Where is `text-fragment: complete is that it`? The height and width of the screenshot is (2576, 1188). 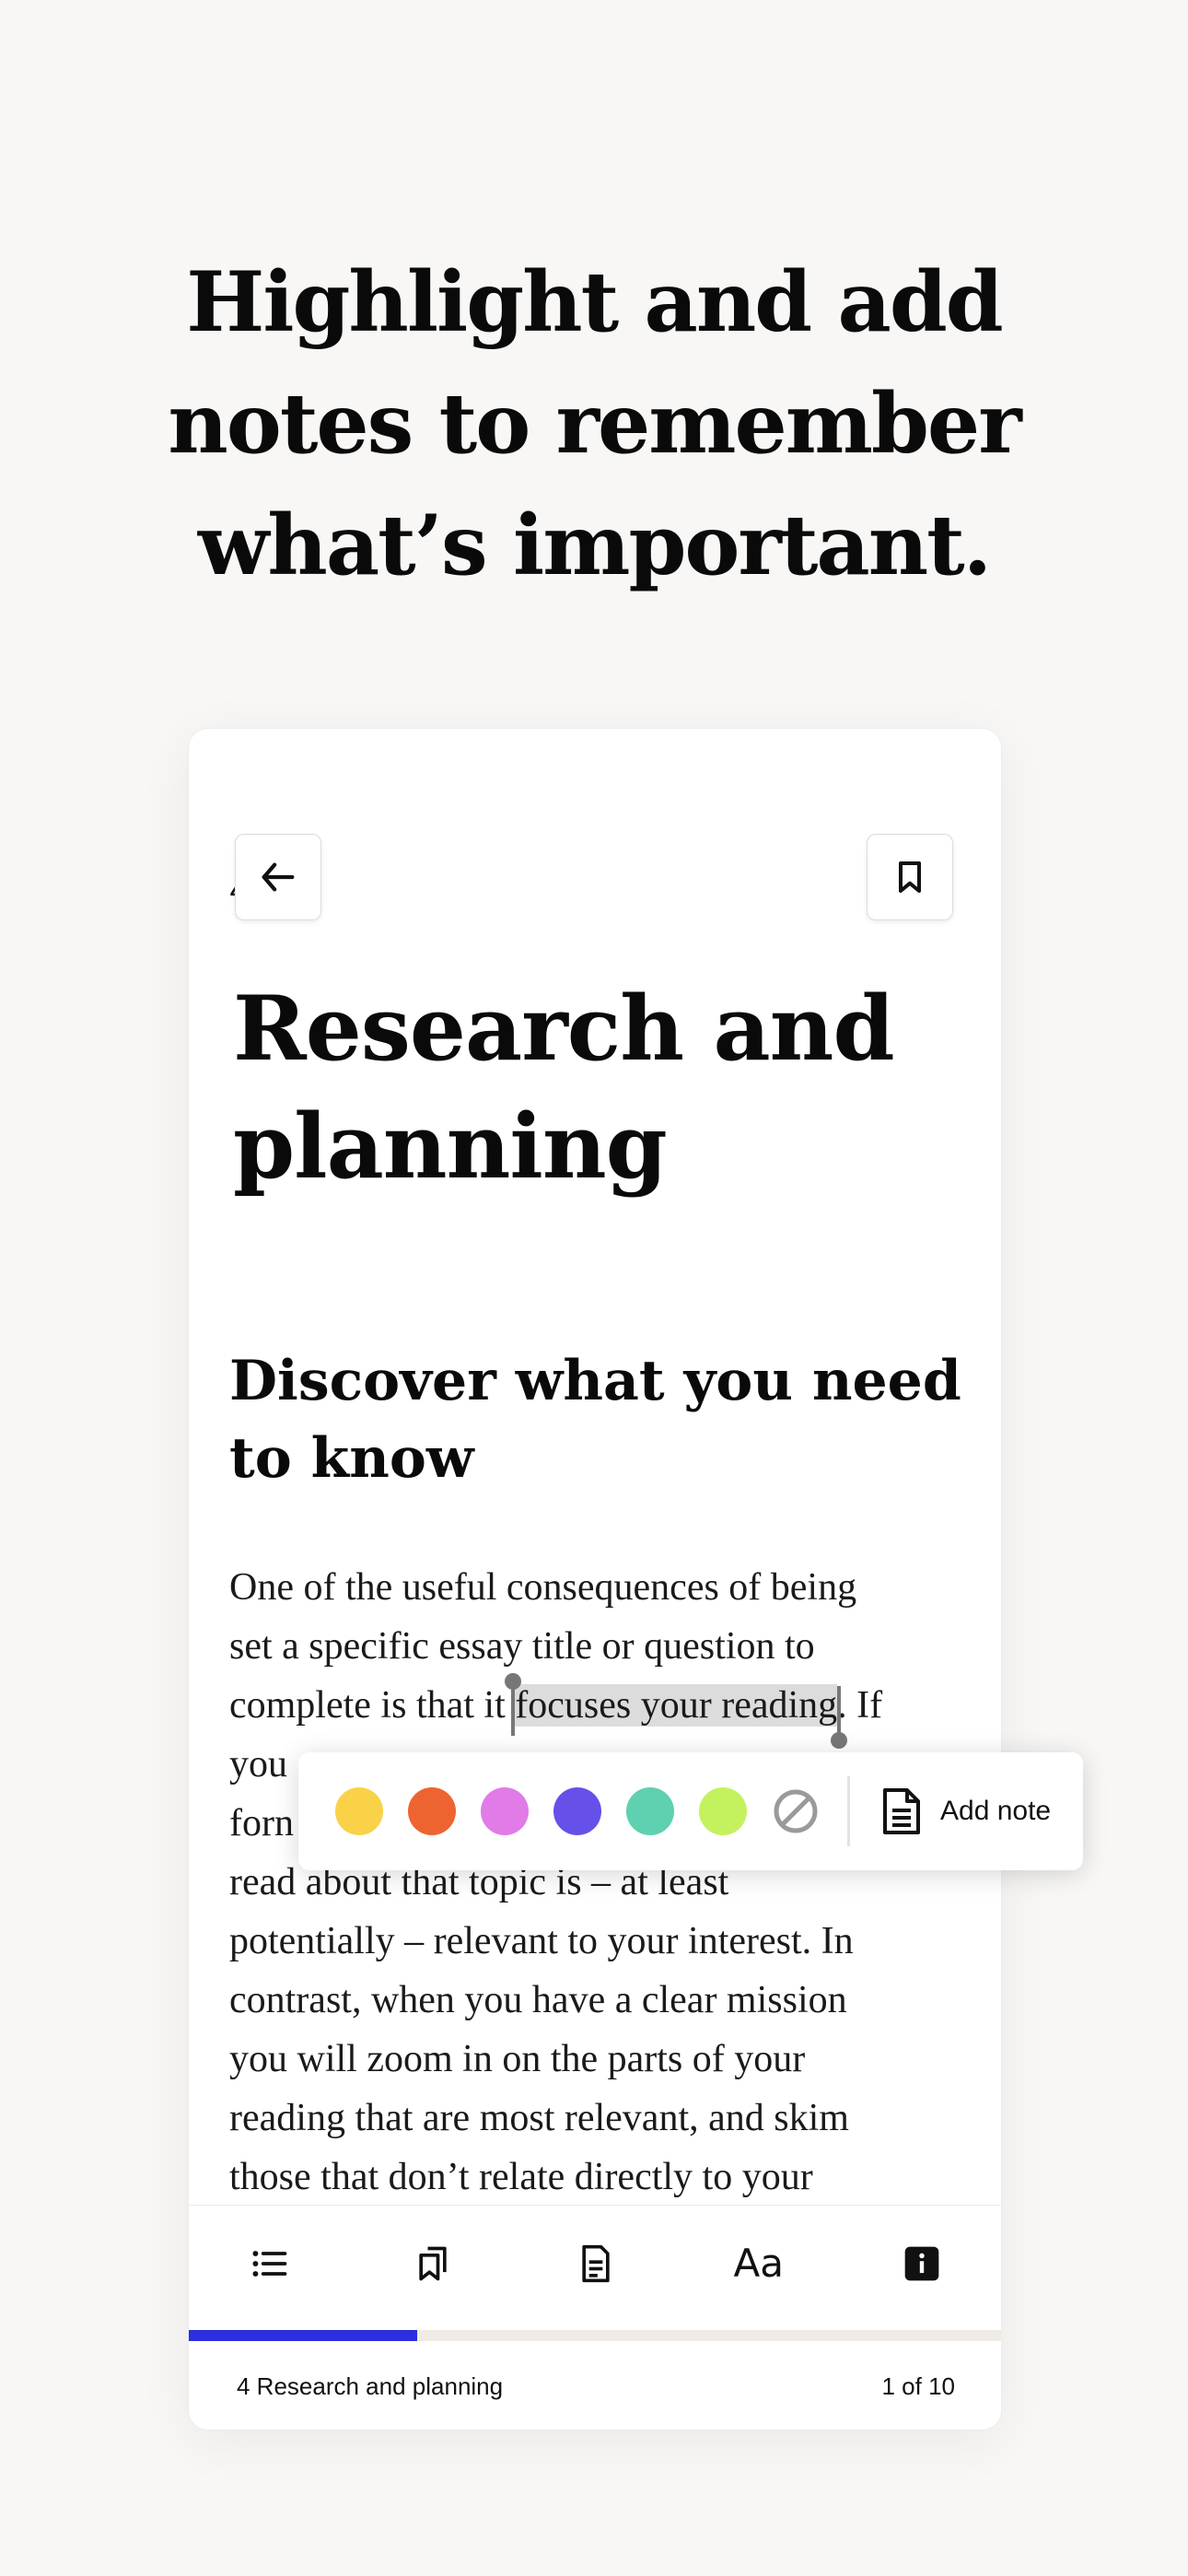
text-fragment: complete is that it is located at coordinates (372, 1705).